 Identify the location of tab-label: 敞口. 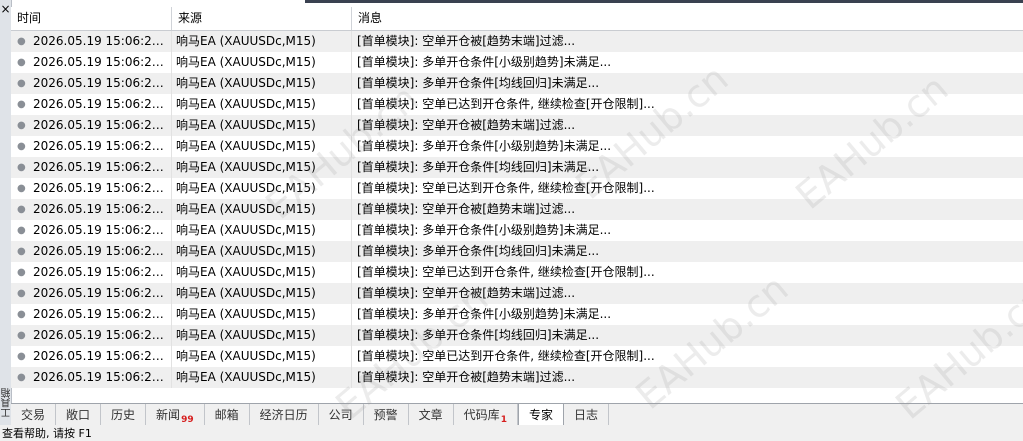
(78, 415).